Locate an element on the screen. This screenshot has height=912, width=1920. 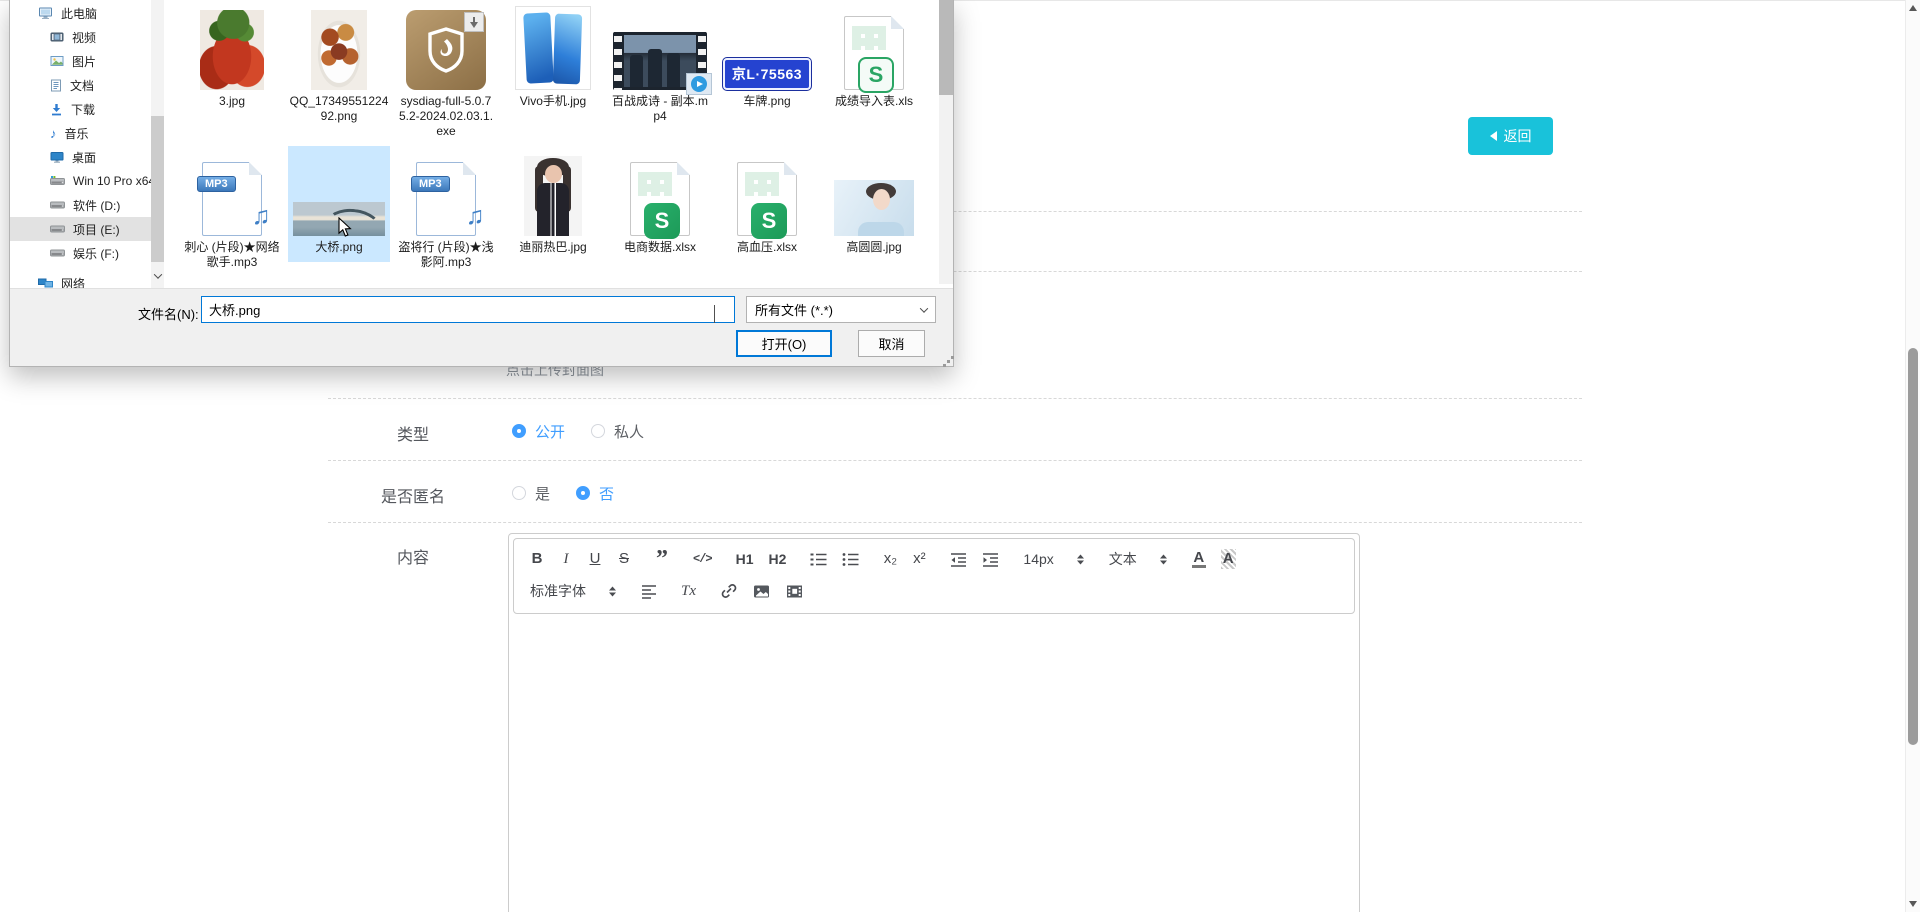
file-type-value: 所有文件 (*.*) is located at coordinates (794, 310).